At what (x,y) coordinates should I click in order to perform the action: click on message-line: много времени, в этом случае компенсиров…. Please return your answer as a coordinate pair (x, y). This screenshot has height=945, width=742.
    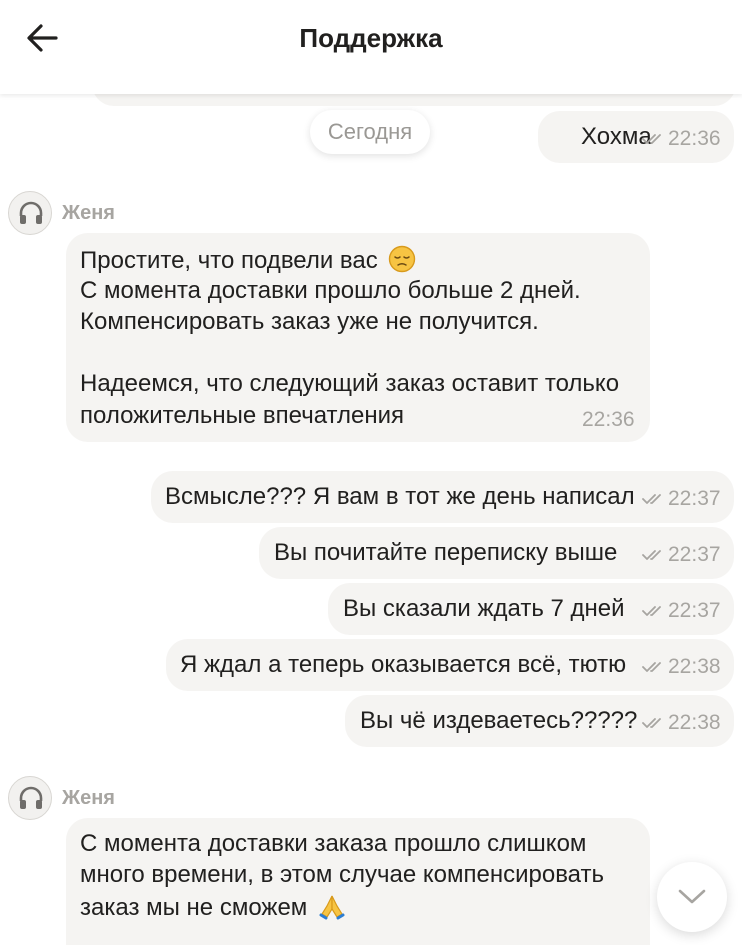
    Looking at the image, I should click on (342, 874).